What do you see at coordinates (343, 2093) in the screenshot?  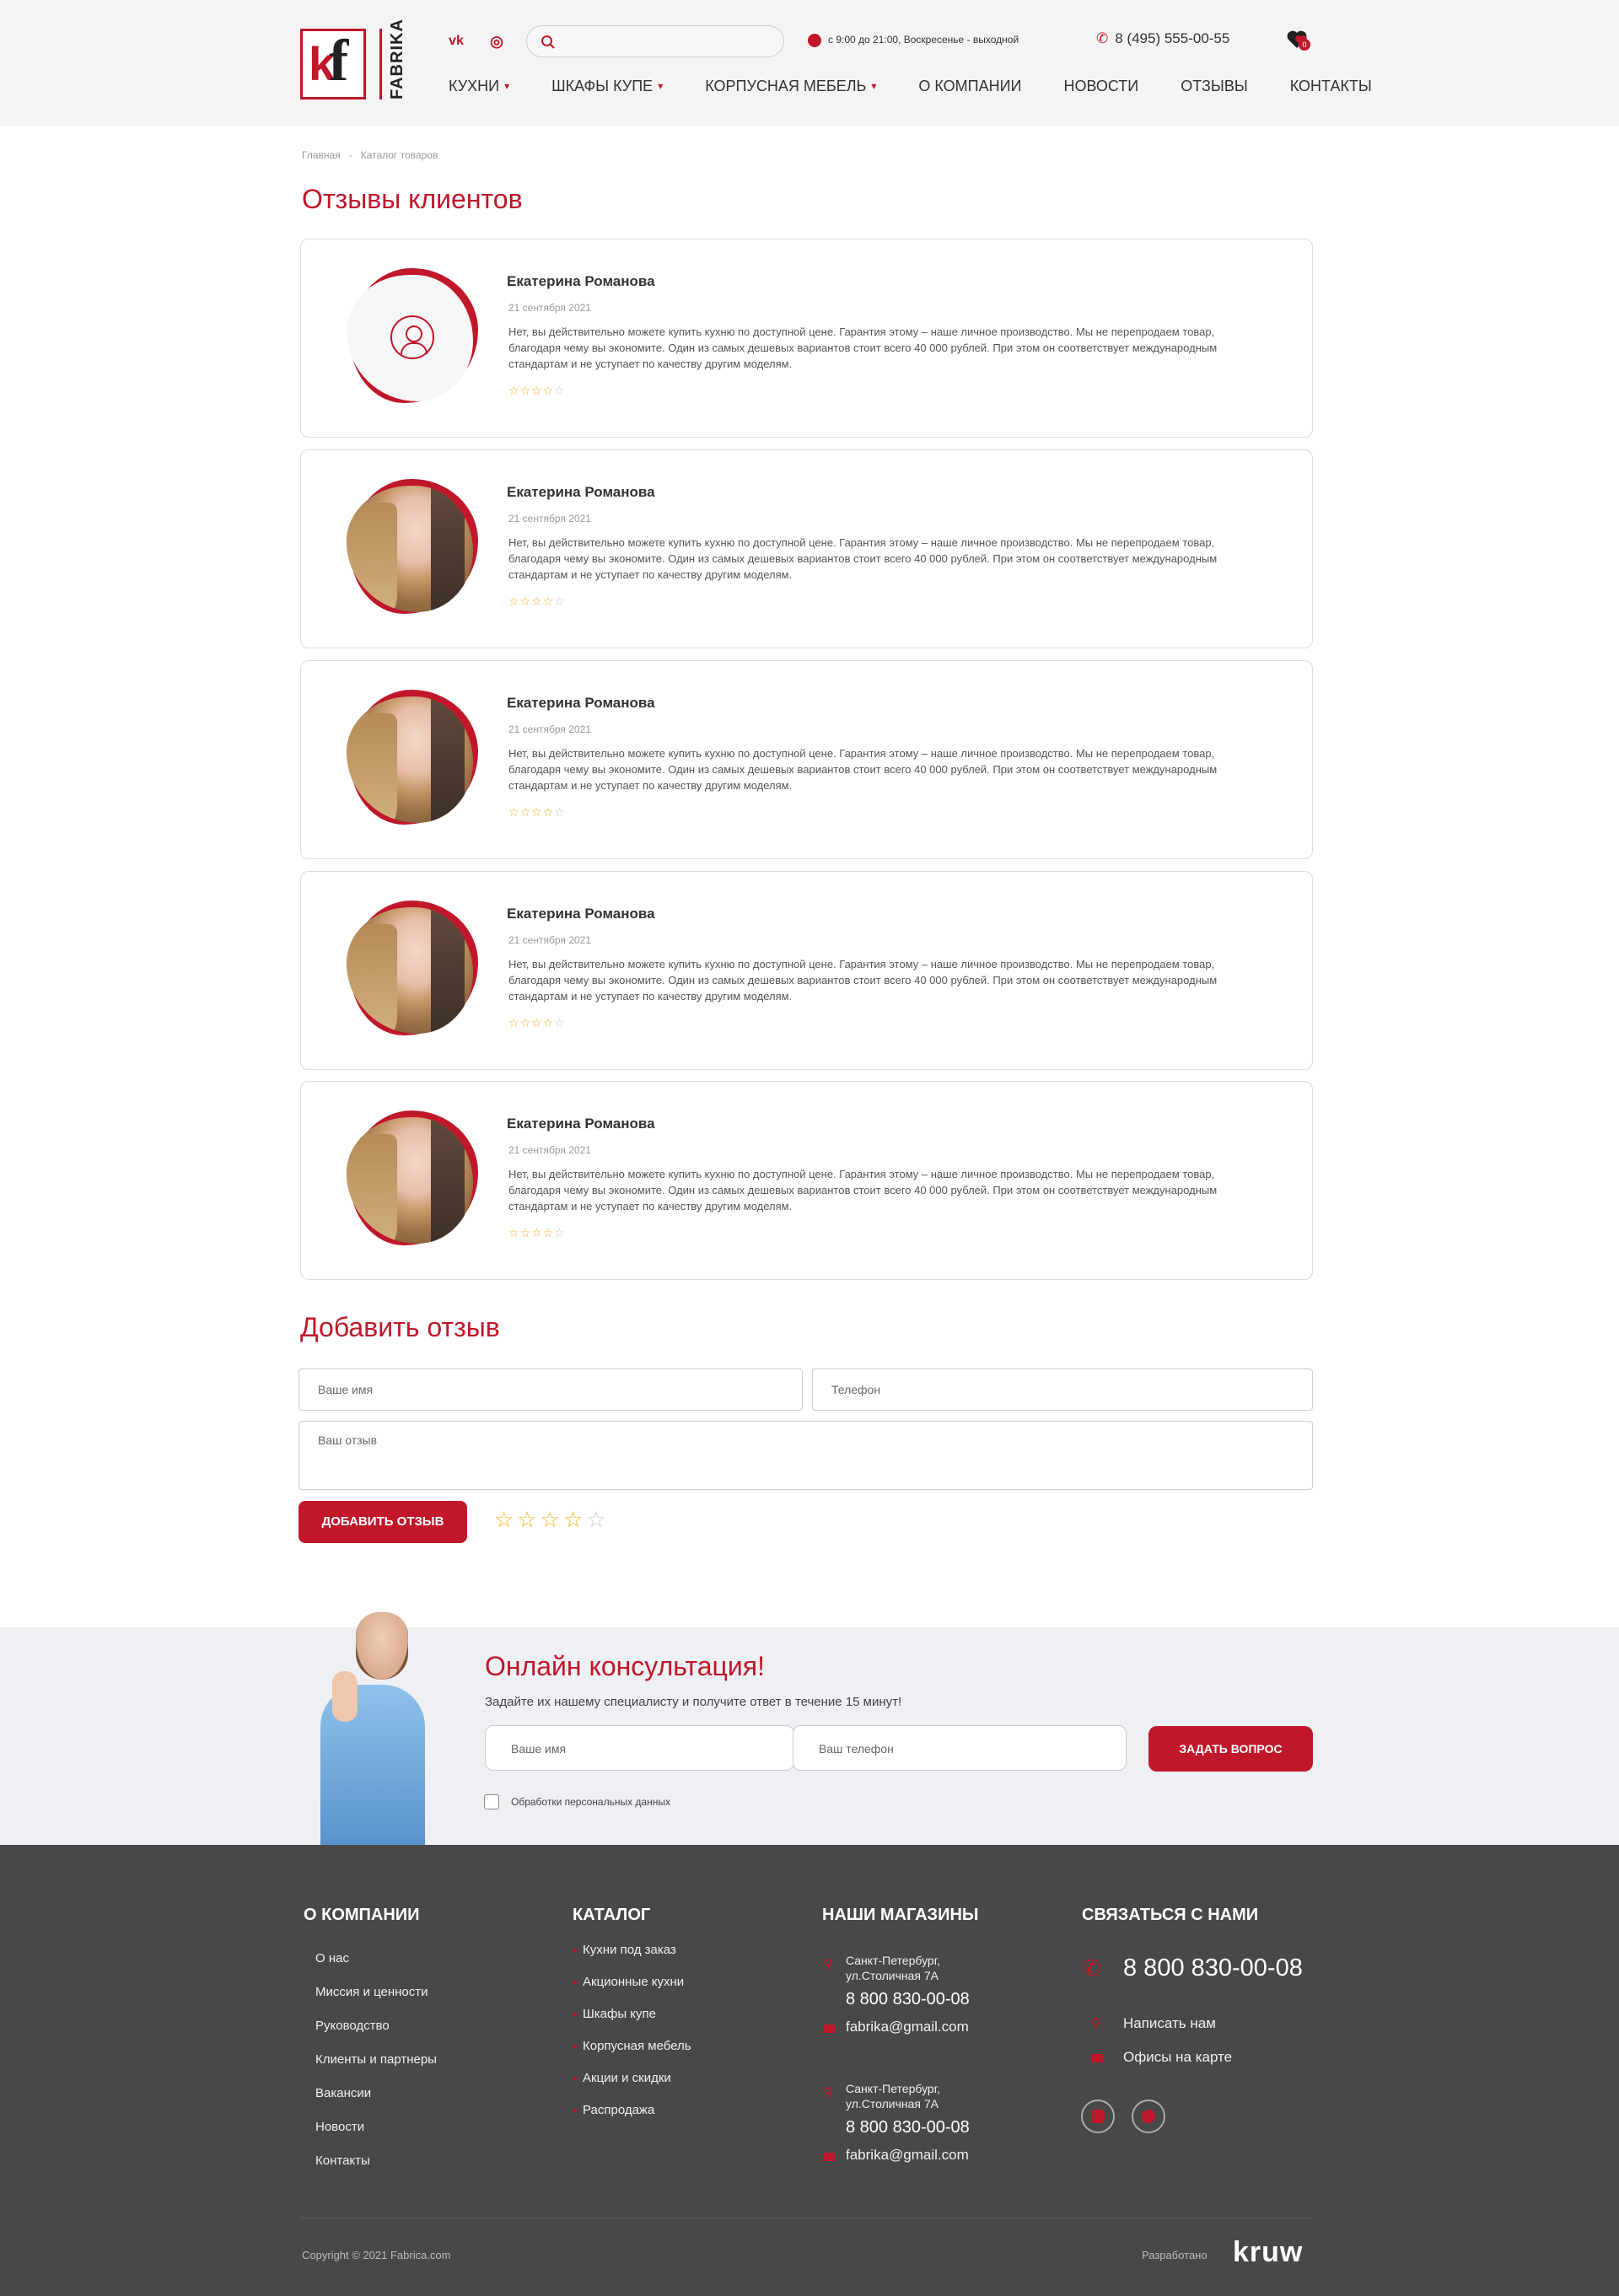 I see `footer-company-link: Вакансии` at bounding box center [343, 2093].